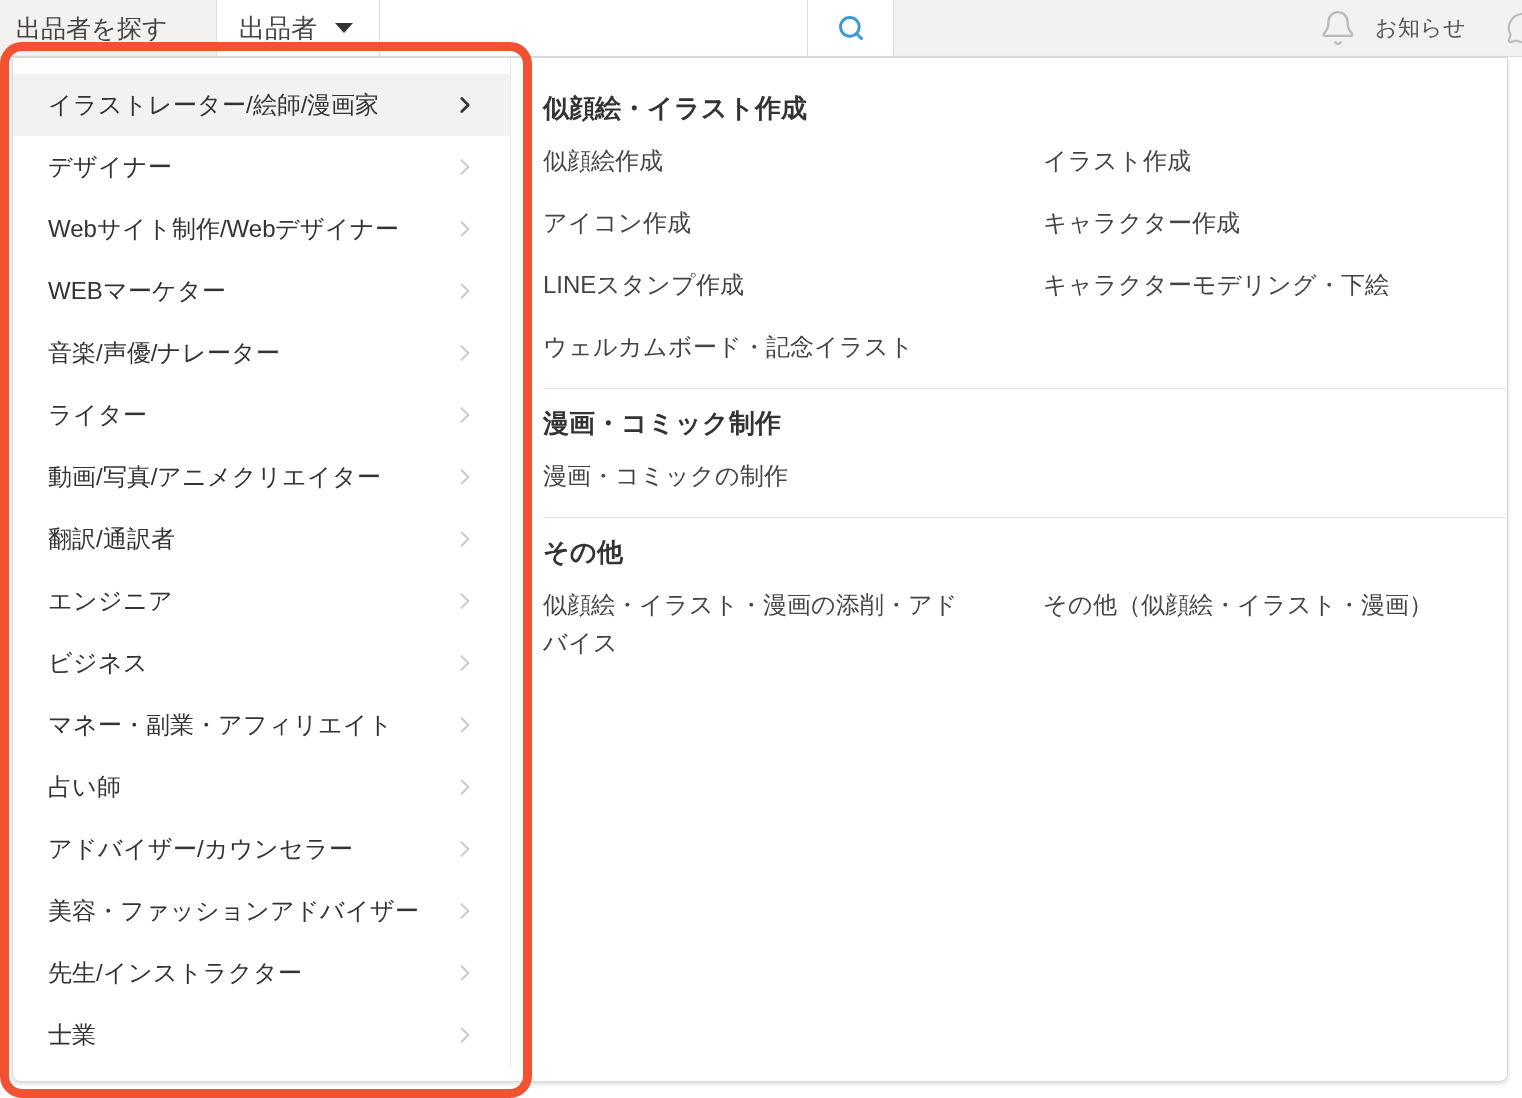 This screenshot has height=1098, width=1522. What do you see at coordinates (1273, 624) in the screenshot?
I see `subcategory-link: その他（似顔絵・イラスト・漫画）` at bounding box center [1273, 624].